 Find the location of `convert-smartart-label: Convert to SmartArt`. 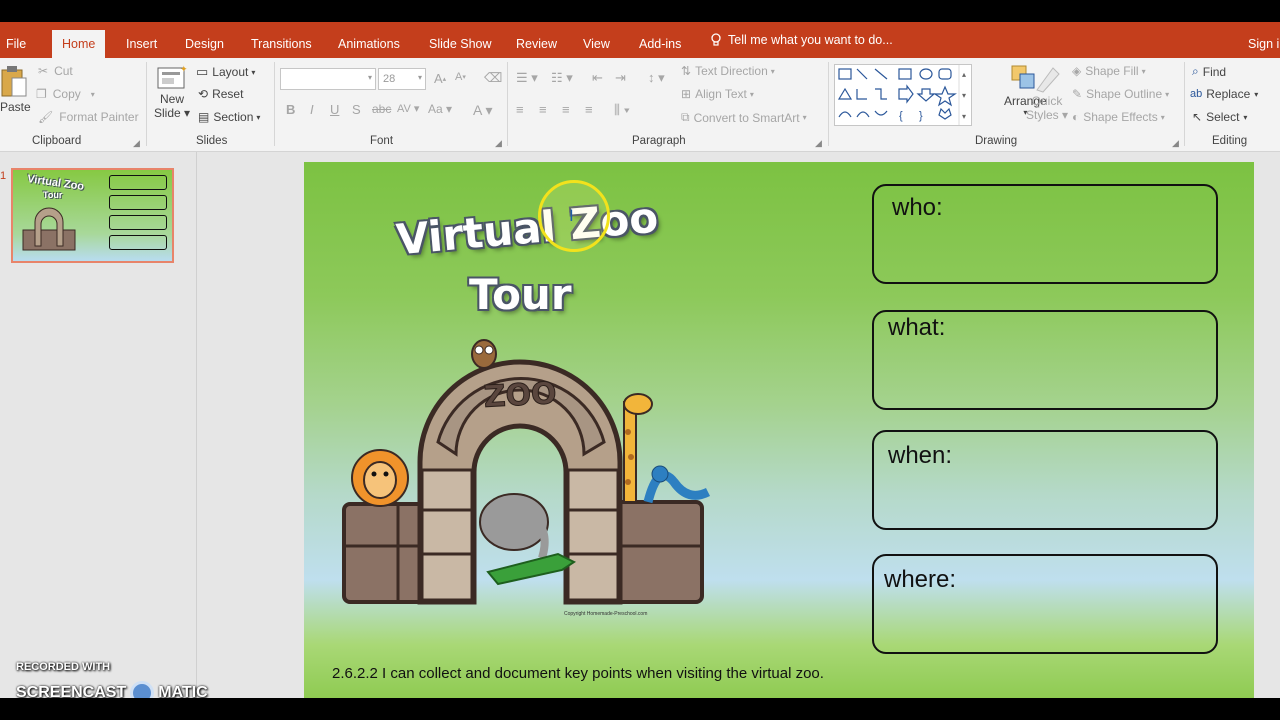

convert-smartart-label: Convert to SmartArt is located at coordinates (746, 117).